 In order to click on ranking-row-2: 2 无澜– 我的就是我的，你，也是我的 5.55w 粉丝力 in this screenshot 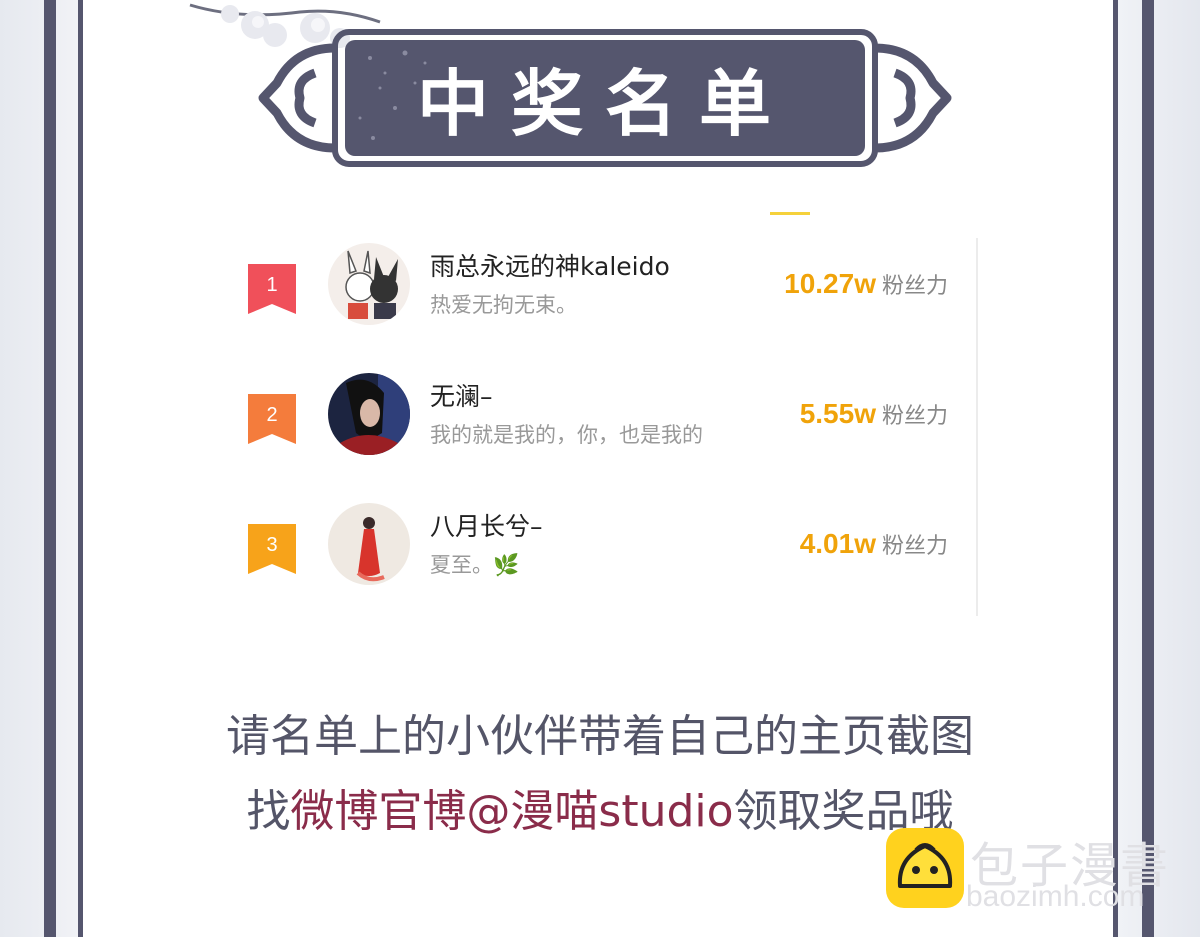, I will do `click(610, 423)`.